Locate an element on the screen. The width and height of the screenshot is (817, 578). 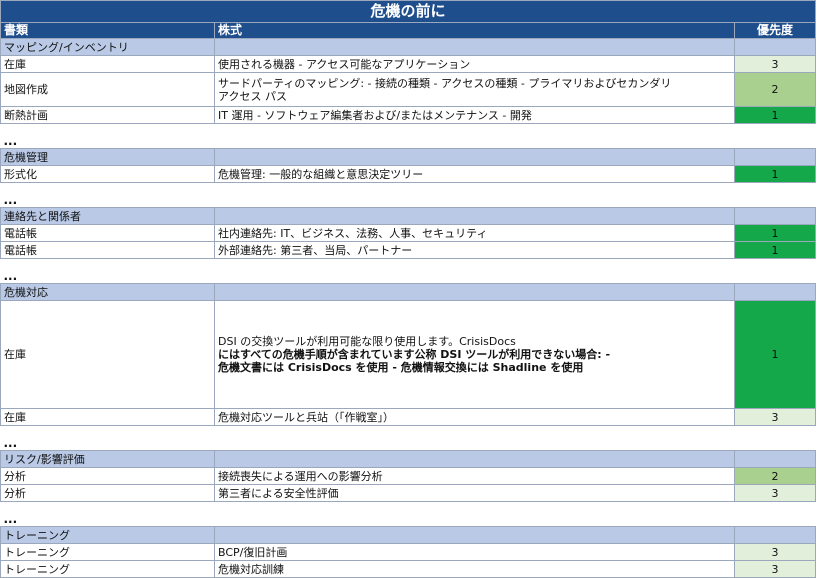
table-row: トレーニング 危機対応訓練 3 is located at coordinates (408, 569).